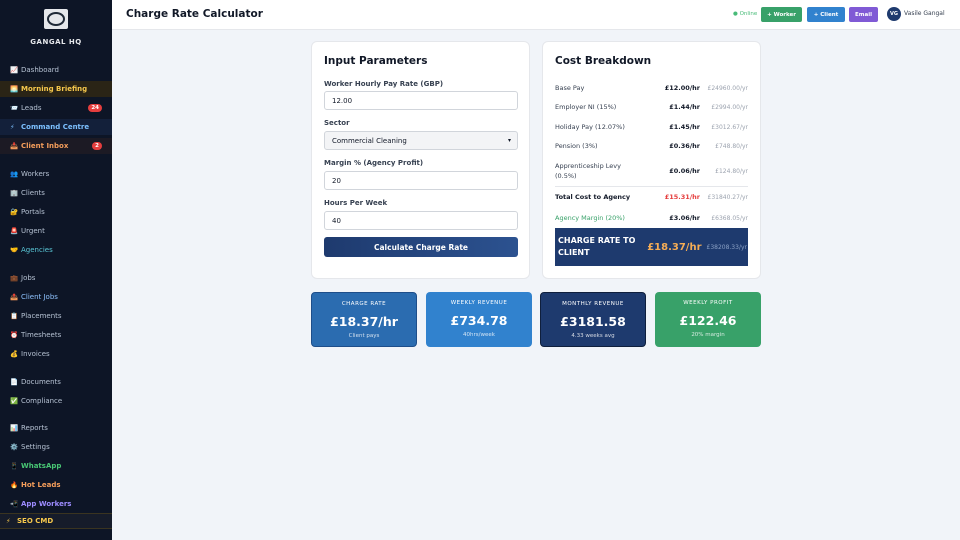  I want to click on sidebar-item-urgent: 🚨 Urgent, so click(56, 231).